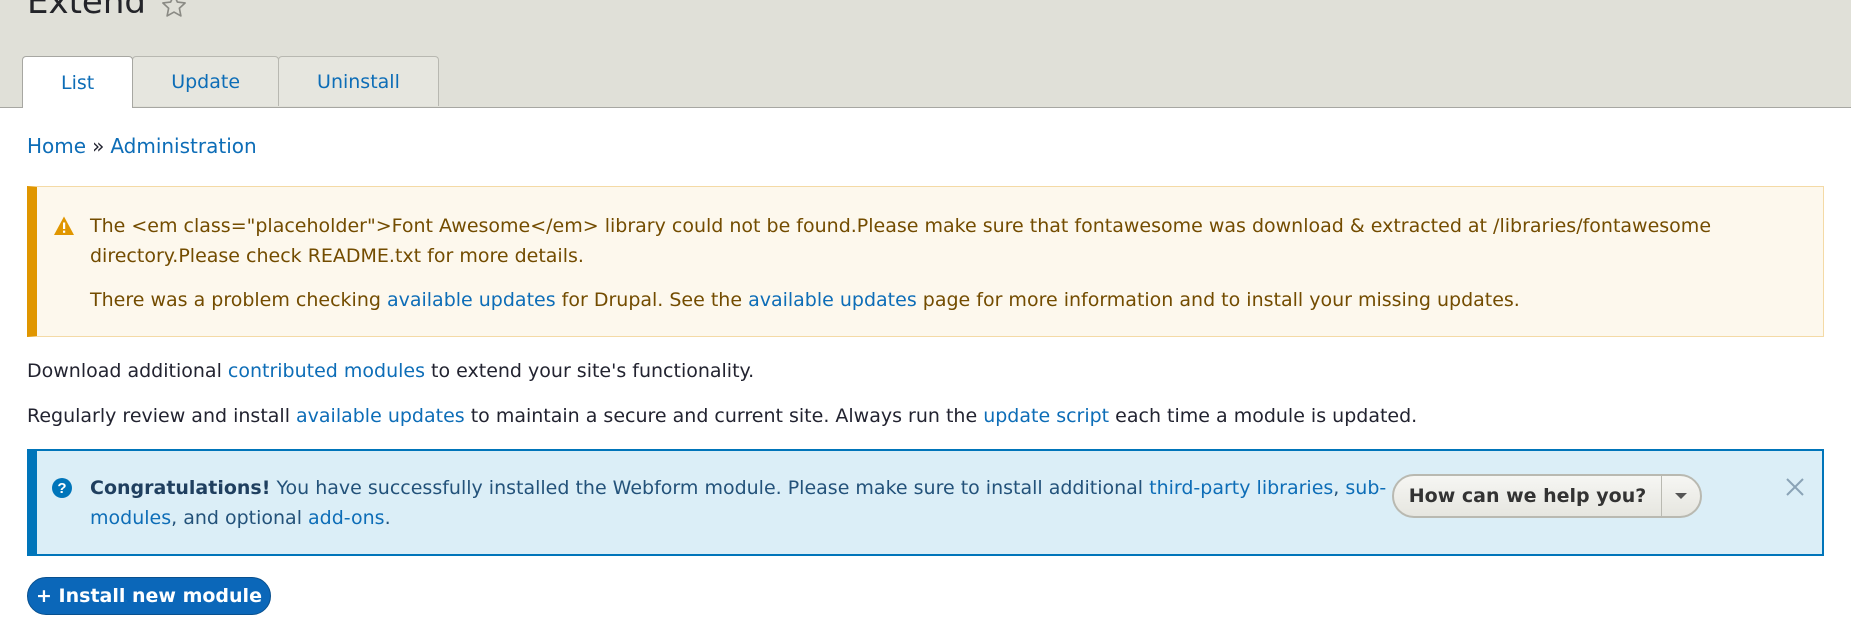 This screenshot has height=634, width=1851. What do you see at coordinates (64, 226) in the screenshot?
I see `warning-icon` at bounding box center [64, 226].